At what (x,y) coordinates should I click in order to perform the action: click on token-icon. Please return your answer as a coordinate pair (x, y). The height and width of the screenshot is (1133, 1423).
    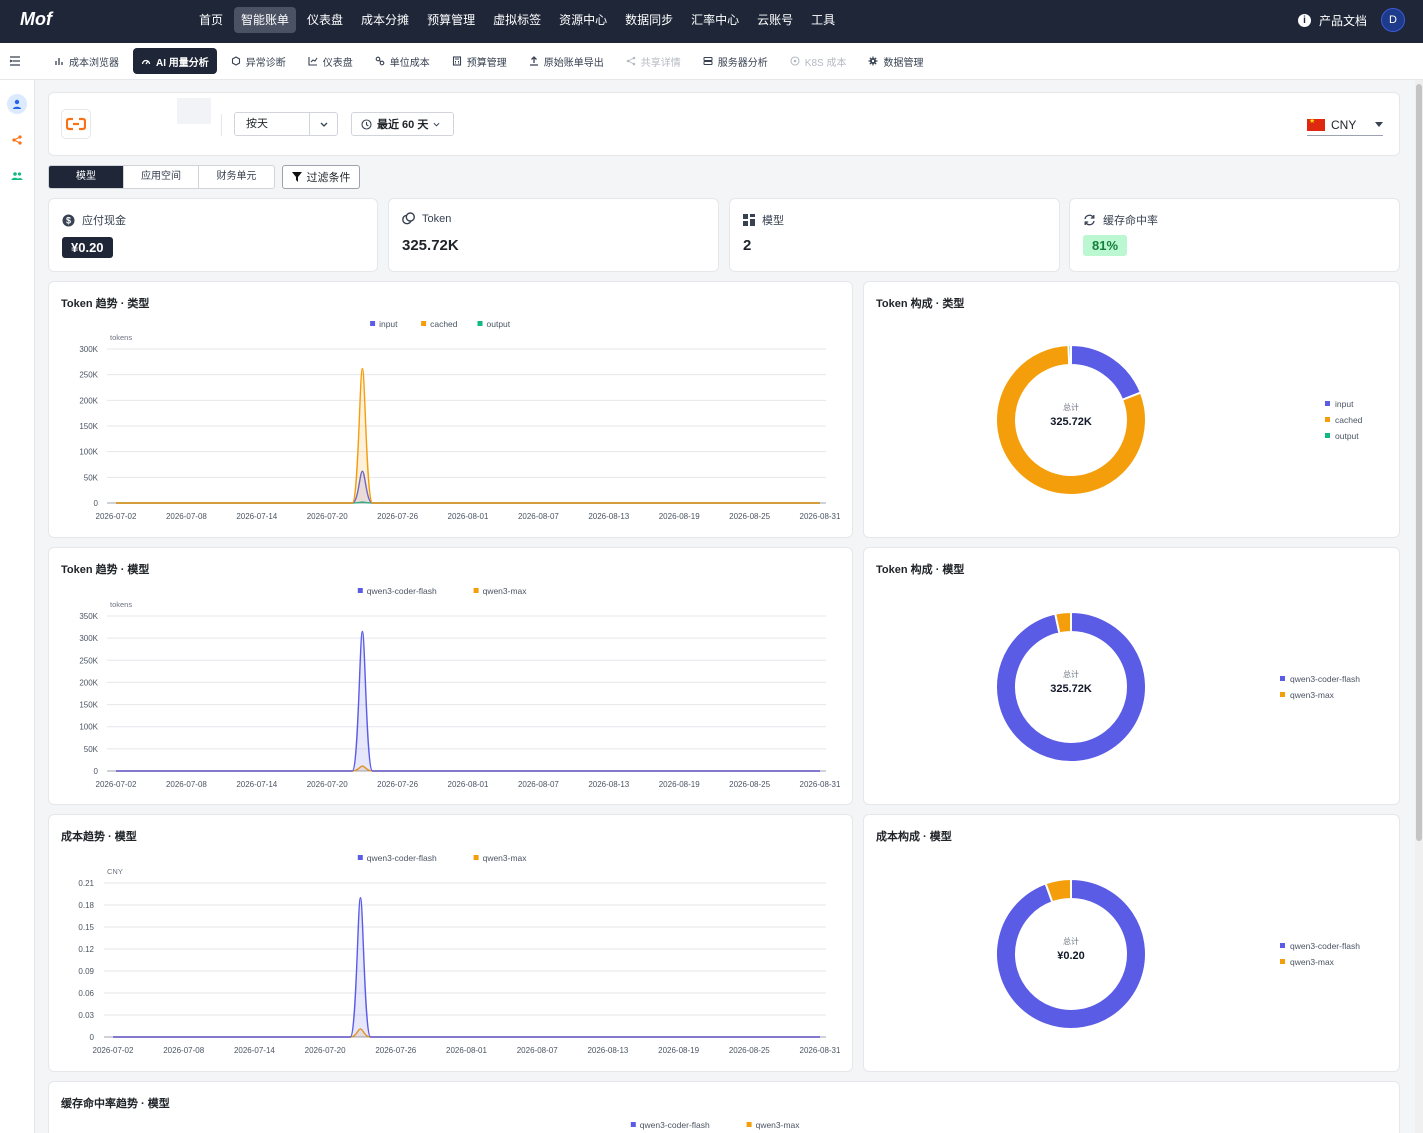
    Looking at the image, I should click on (408, 218).